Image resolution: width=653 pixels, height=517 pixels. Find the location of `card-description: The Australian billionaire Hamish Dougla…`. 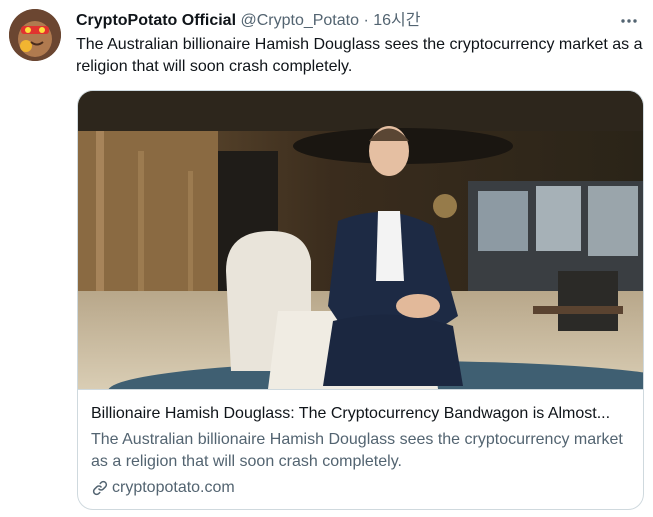

card-description: The Australian billionaire Hamish Dougla… is located at coordinates (357, 450).